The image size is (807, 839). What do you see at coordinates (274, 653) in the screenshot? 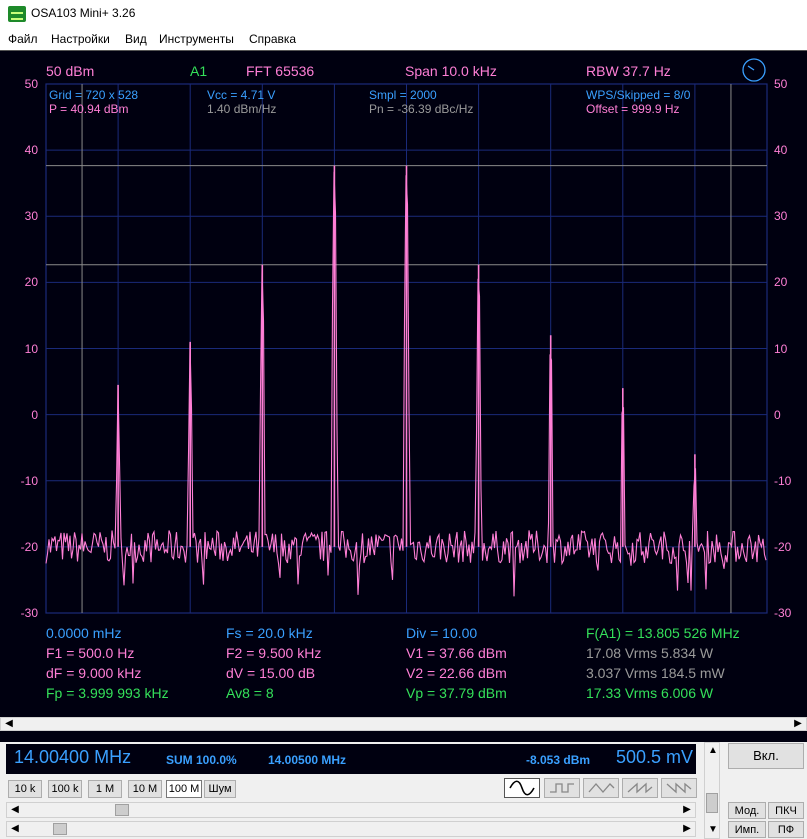
I see `cursor-f2: F2 = 9.500 kHz` at bounding box center [274, 653].